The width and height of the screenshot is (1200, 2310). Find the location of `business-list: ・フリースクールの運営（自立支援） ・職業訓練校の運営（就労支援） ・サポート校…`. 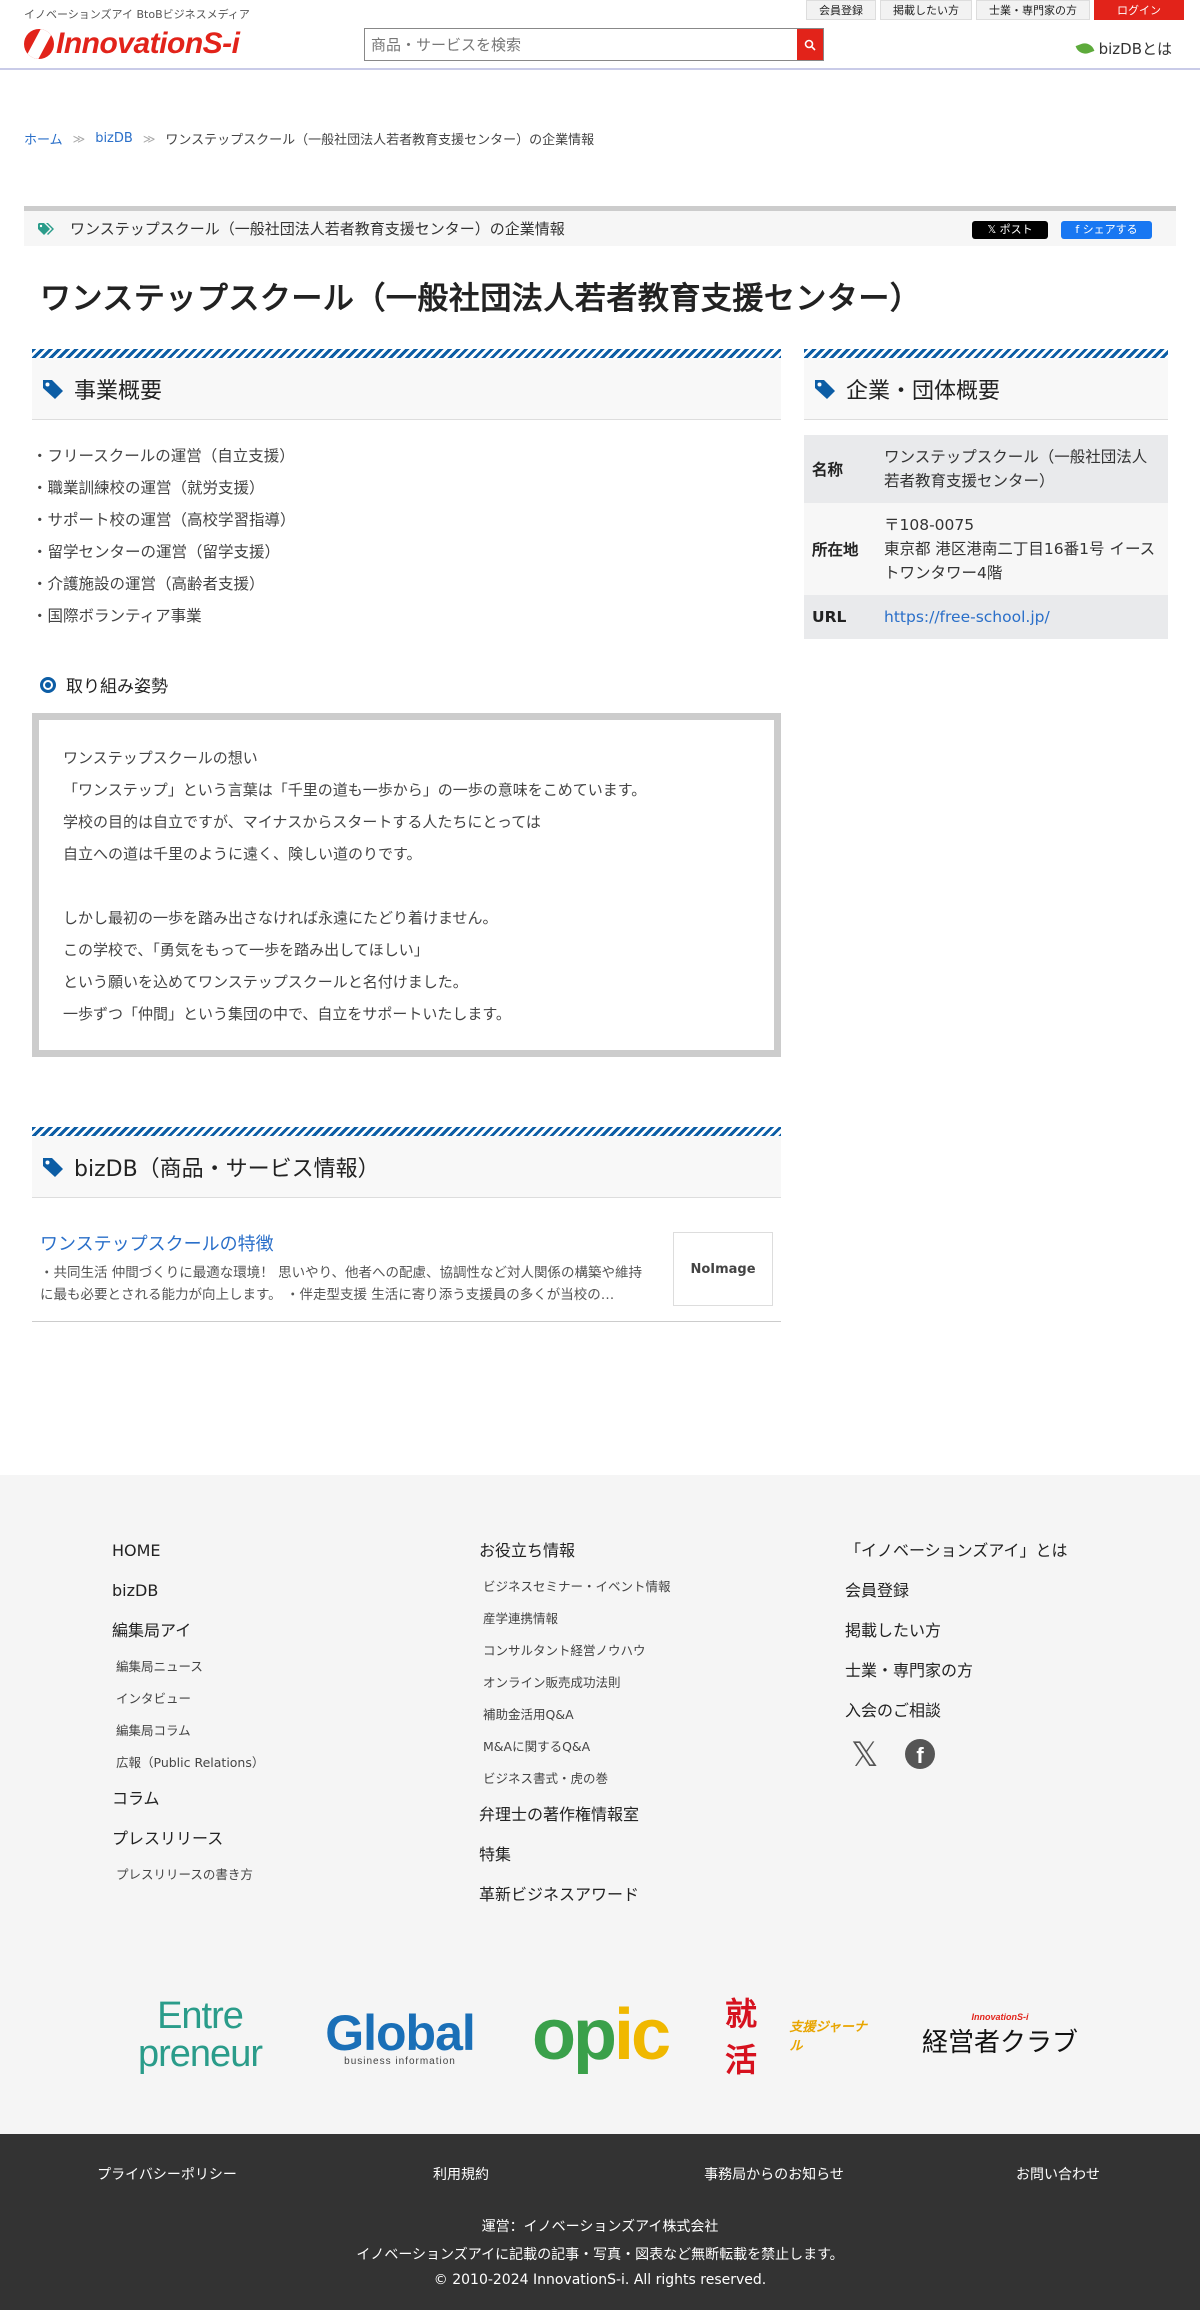

business-list: ・フリースクールの運営（自立支援） ・職業訓練校の運営（就労支援） ・サポート校… is located at coordinates (406, 536).